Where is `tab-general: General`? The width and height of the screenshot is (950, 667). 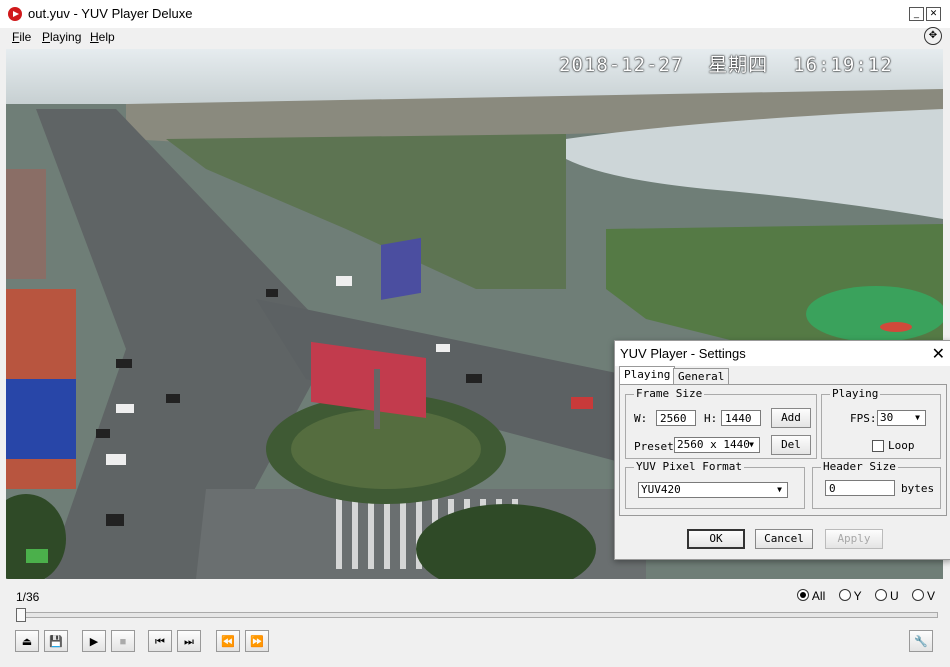 tab-general: General is located at coordinates (701, 376).